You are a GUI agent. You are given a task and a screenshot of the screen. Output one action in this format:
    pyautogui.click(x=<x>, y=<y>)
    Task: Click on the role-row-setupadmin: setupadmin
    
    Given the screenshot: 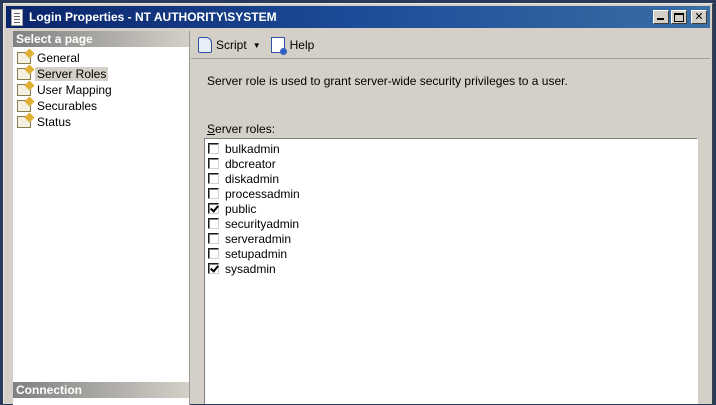 What is the action you would take?
    pyautogui.click(x=451, y=253)
    